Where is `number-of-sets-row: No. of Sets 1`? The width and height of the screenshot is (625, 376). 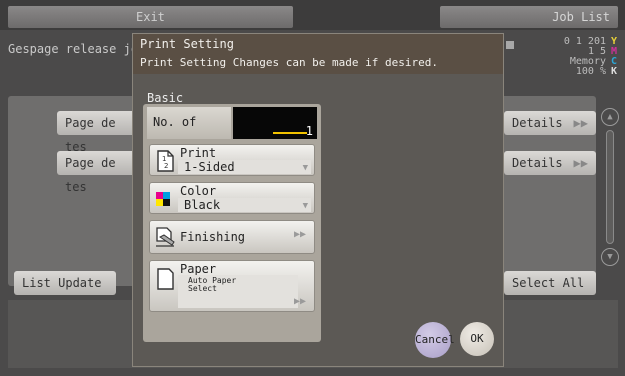 number-of-sets-row: No. of Sets 1 is located at coordinates (232, 133).